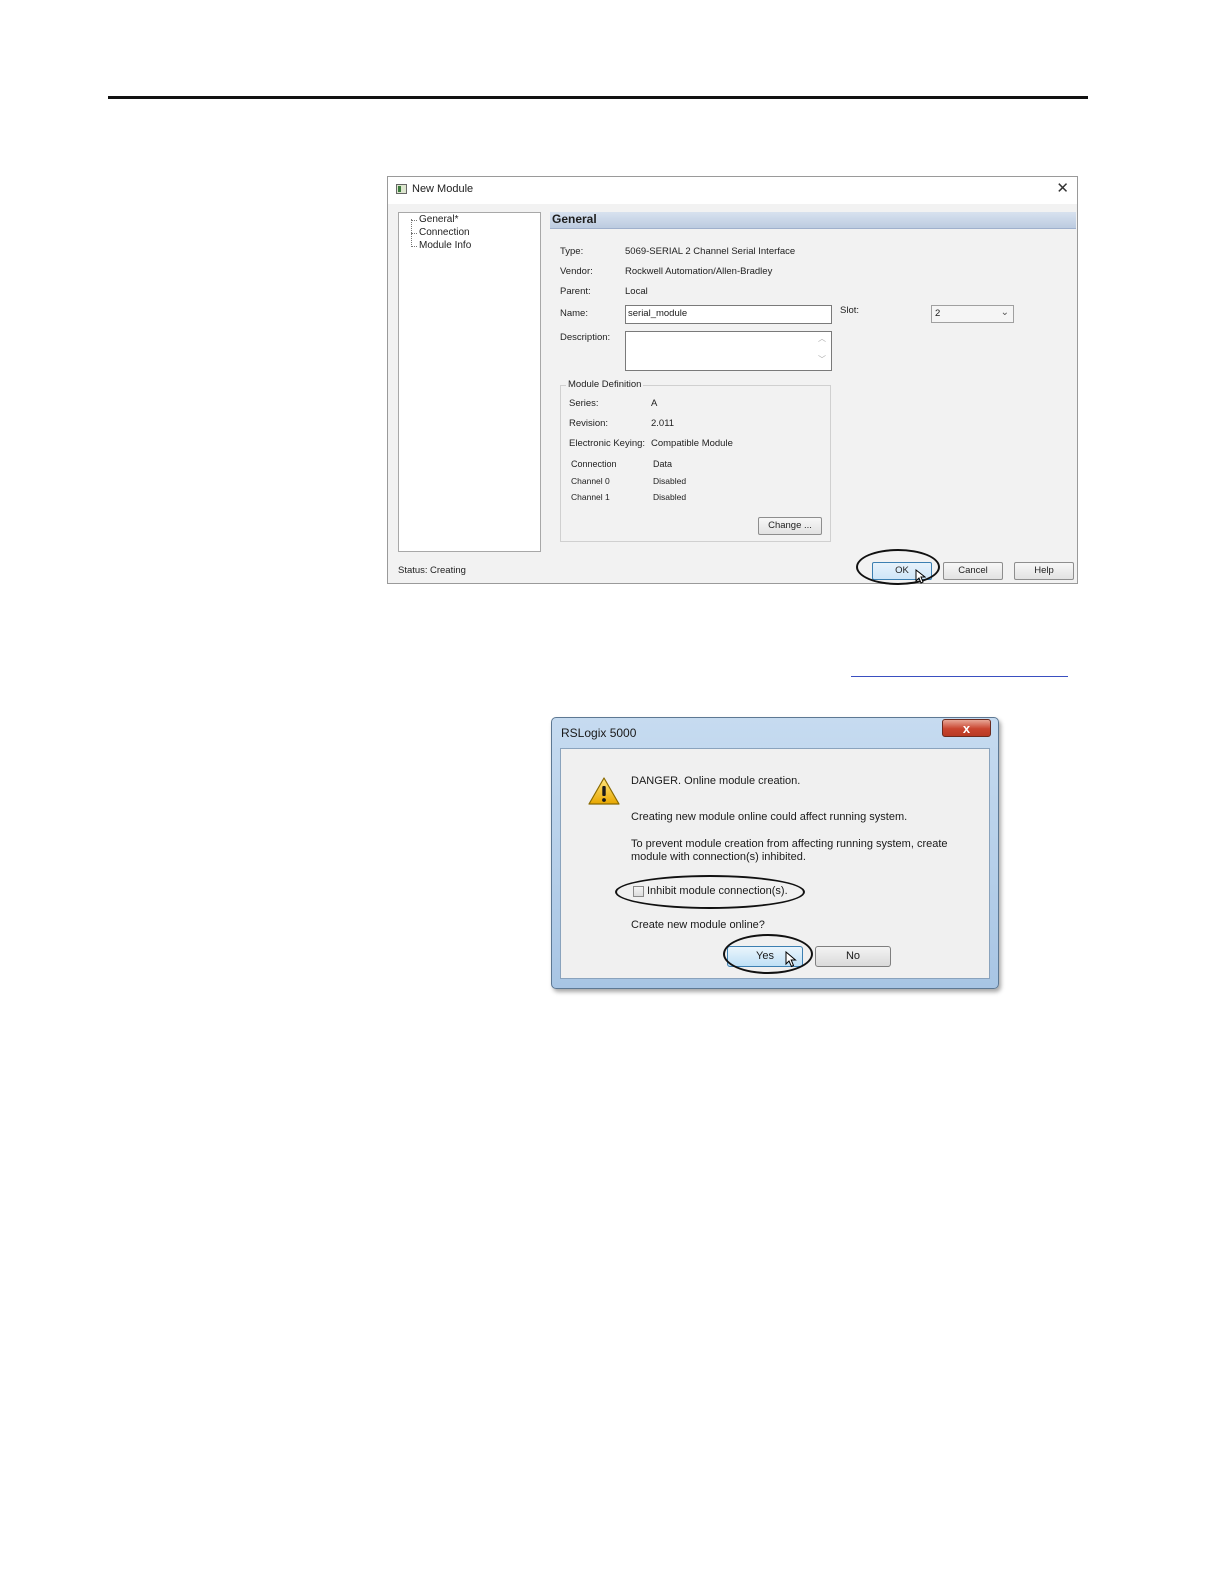 This screenshot has width=1224, height=1584. What do you see at coordinates (1044, 571) in the screenshot?
I see `help-button: Help` at bounding box center [1044, 571].